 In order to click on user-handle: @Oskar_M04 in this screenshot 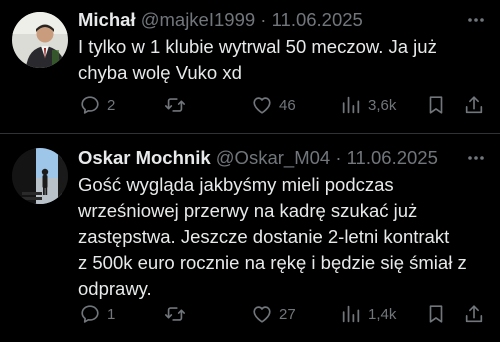, I will do `click(273, 157)`.